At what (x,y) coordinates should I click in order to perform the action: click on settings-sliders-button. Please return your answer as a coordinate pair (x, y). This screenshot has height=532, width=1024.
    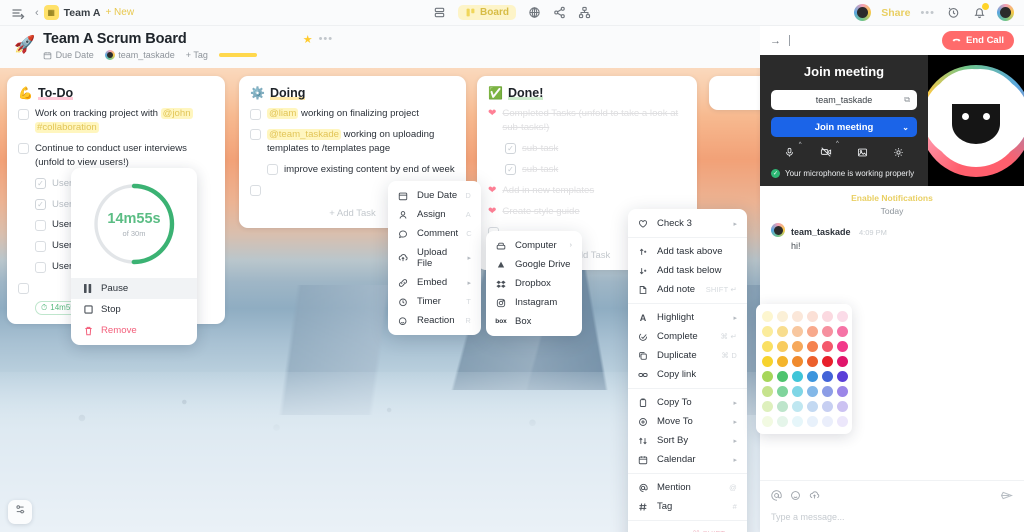
    Looking at the image, I should click on (20, 512).